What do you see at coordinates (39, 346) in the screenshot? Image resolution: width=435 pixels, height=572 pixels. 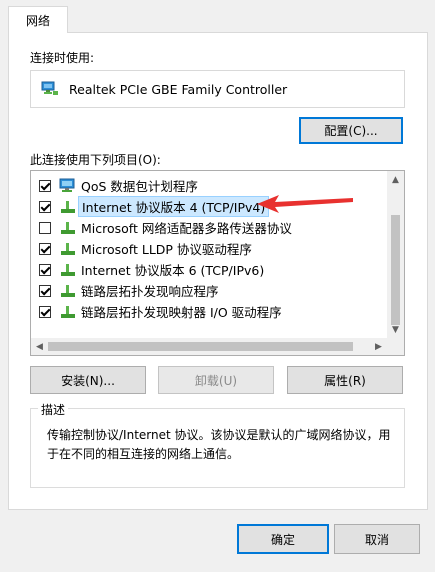 I see `scroll-left-icon: ◀` at bounding box center [39, 346].